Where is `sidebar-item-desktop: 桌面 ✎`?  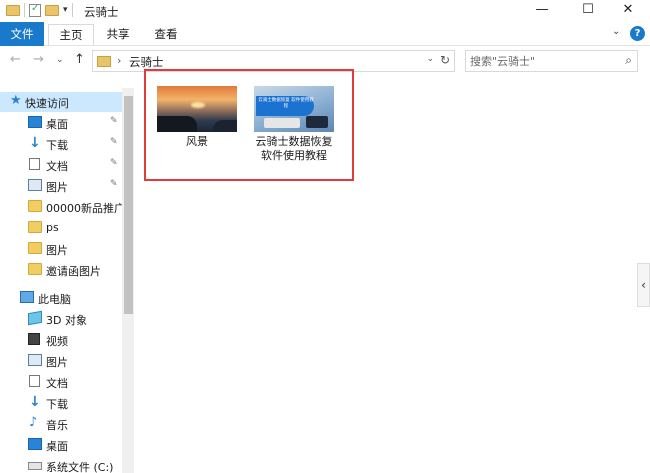
sidebar-item-desktop: 桌面 ✎ is located at coordinates (61, 123).